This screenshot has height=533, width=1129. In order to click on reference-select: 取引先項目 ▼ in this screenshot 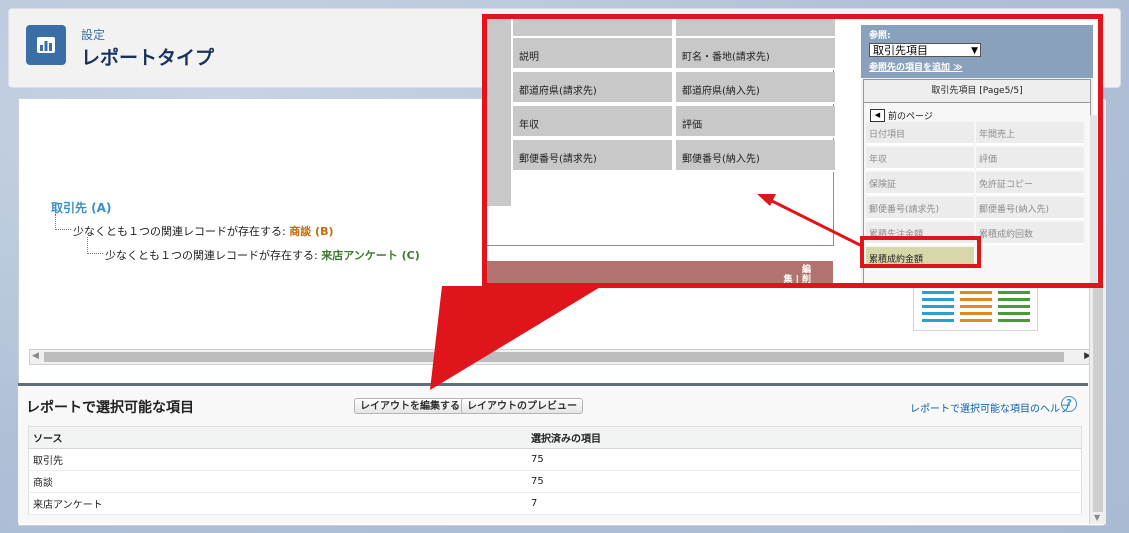, I will do `click(925, 50)`.